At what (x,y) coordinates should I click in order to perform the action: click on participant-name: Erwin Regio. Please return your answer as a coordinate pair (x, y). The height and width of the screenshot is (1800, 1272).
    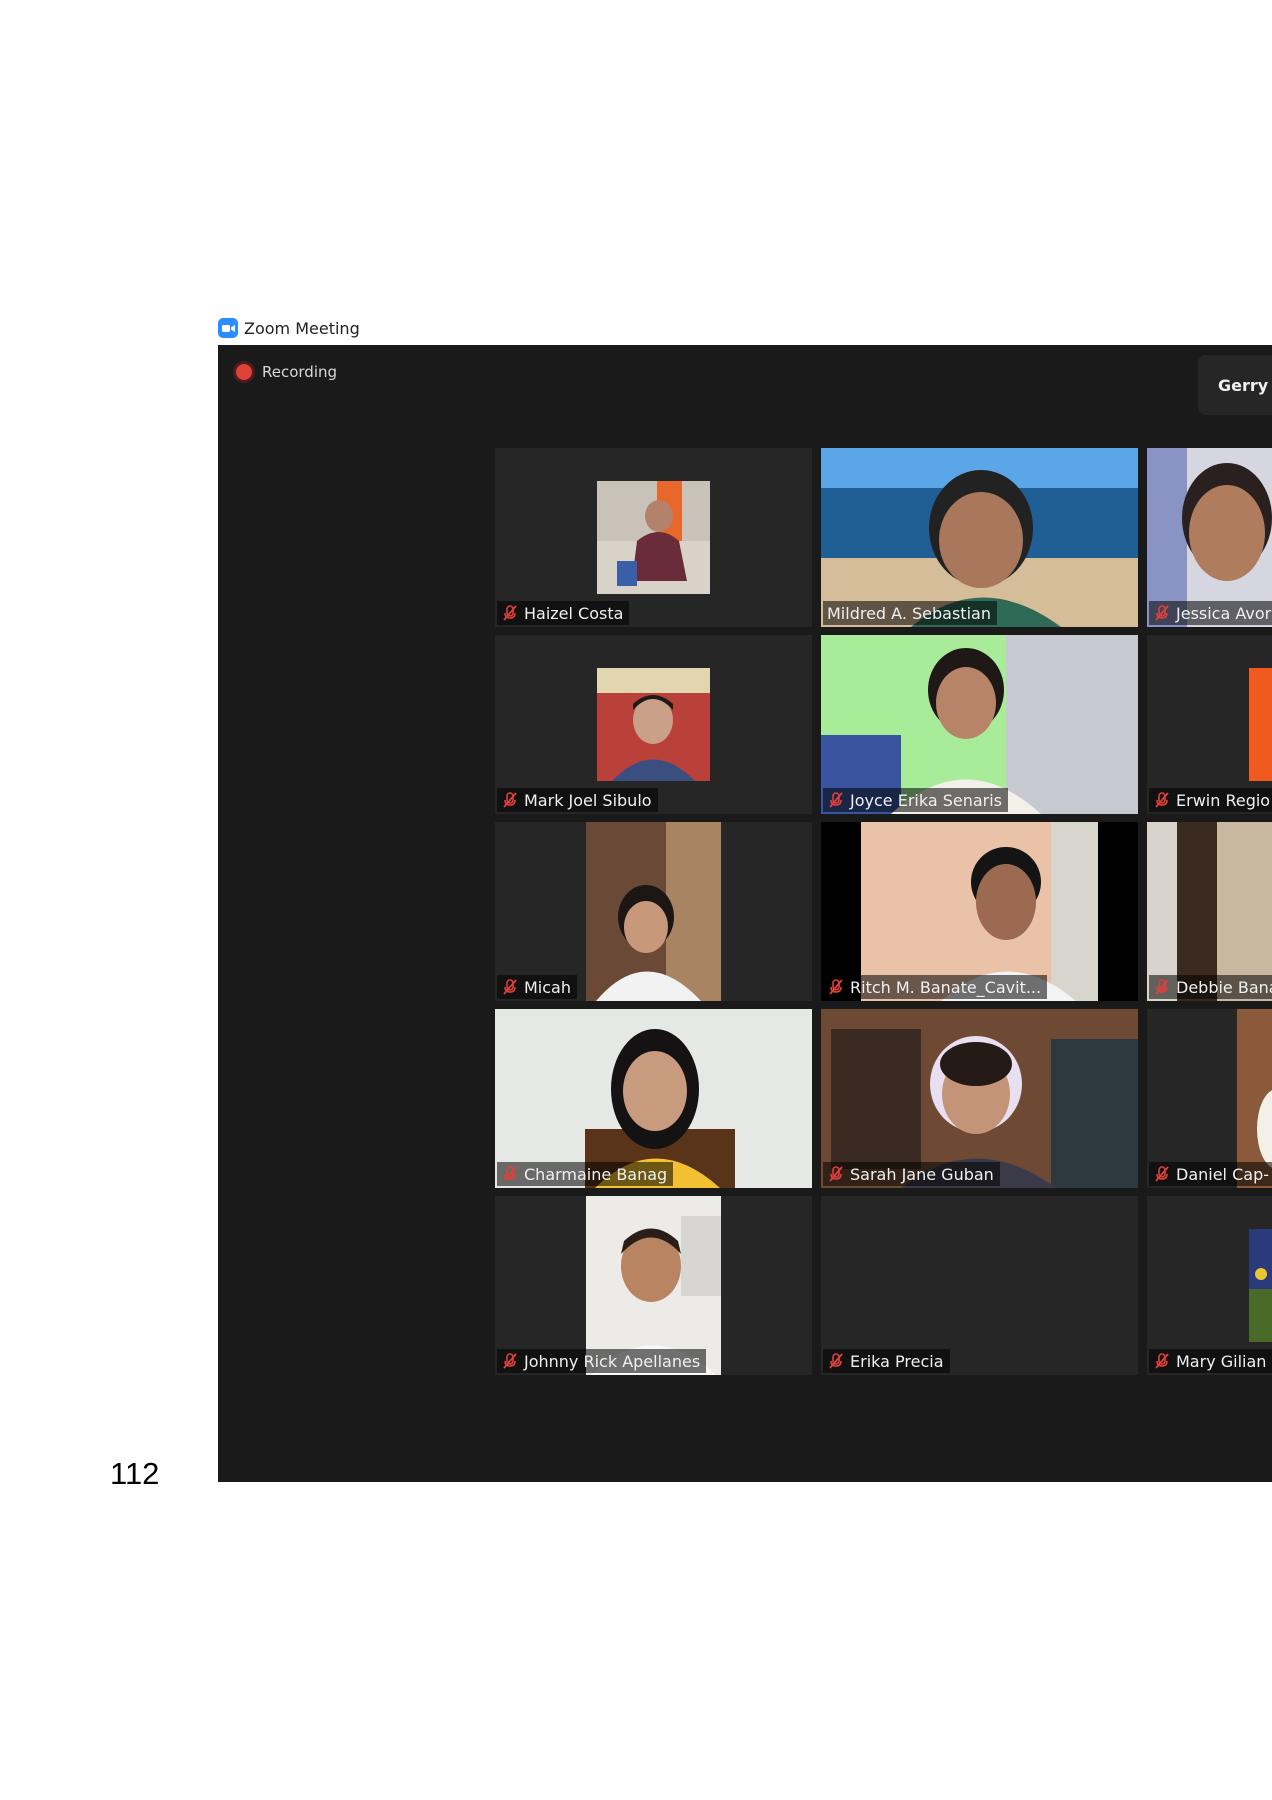
    Looking at the image, I should click on (1223, 800).